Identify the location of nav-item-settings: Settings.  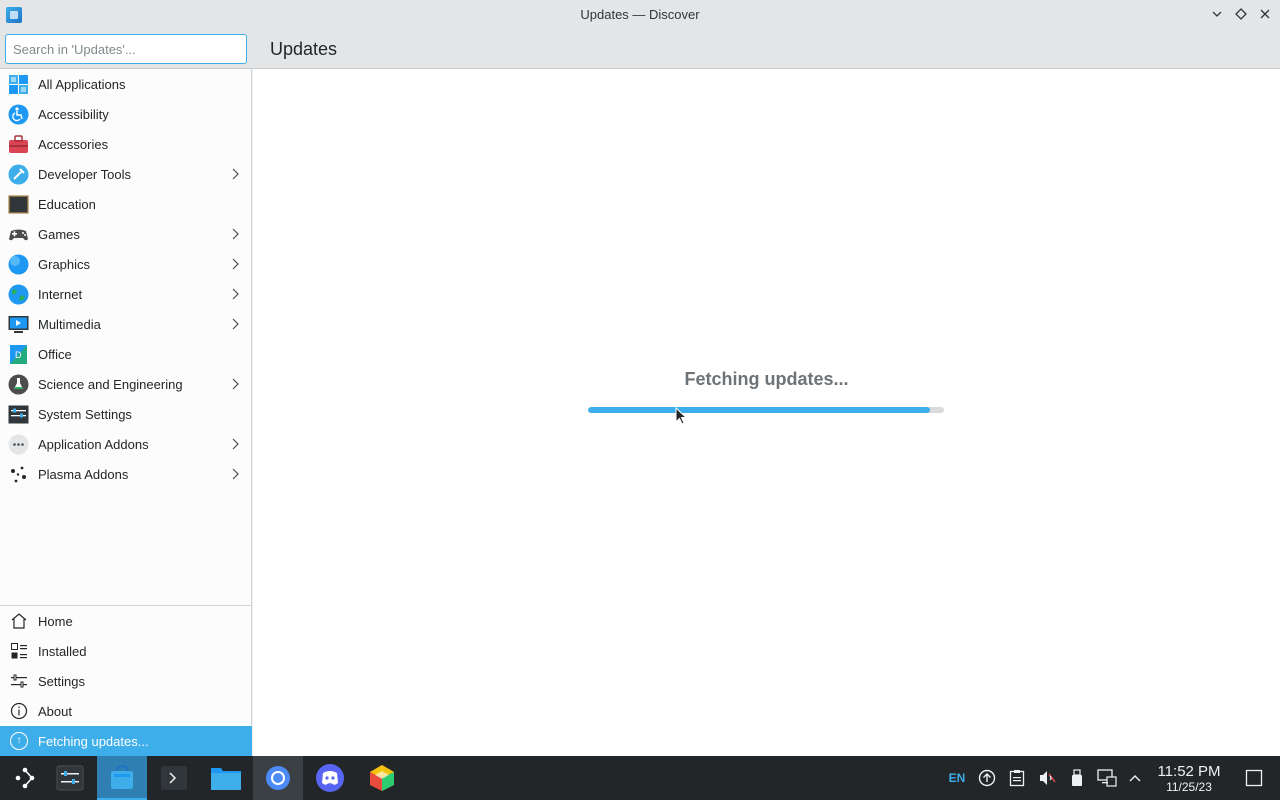
(126, 681).